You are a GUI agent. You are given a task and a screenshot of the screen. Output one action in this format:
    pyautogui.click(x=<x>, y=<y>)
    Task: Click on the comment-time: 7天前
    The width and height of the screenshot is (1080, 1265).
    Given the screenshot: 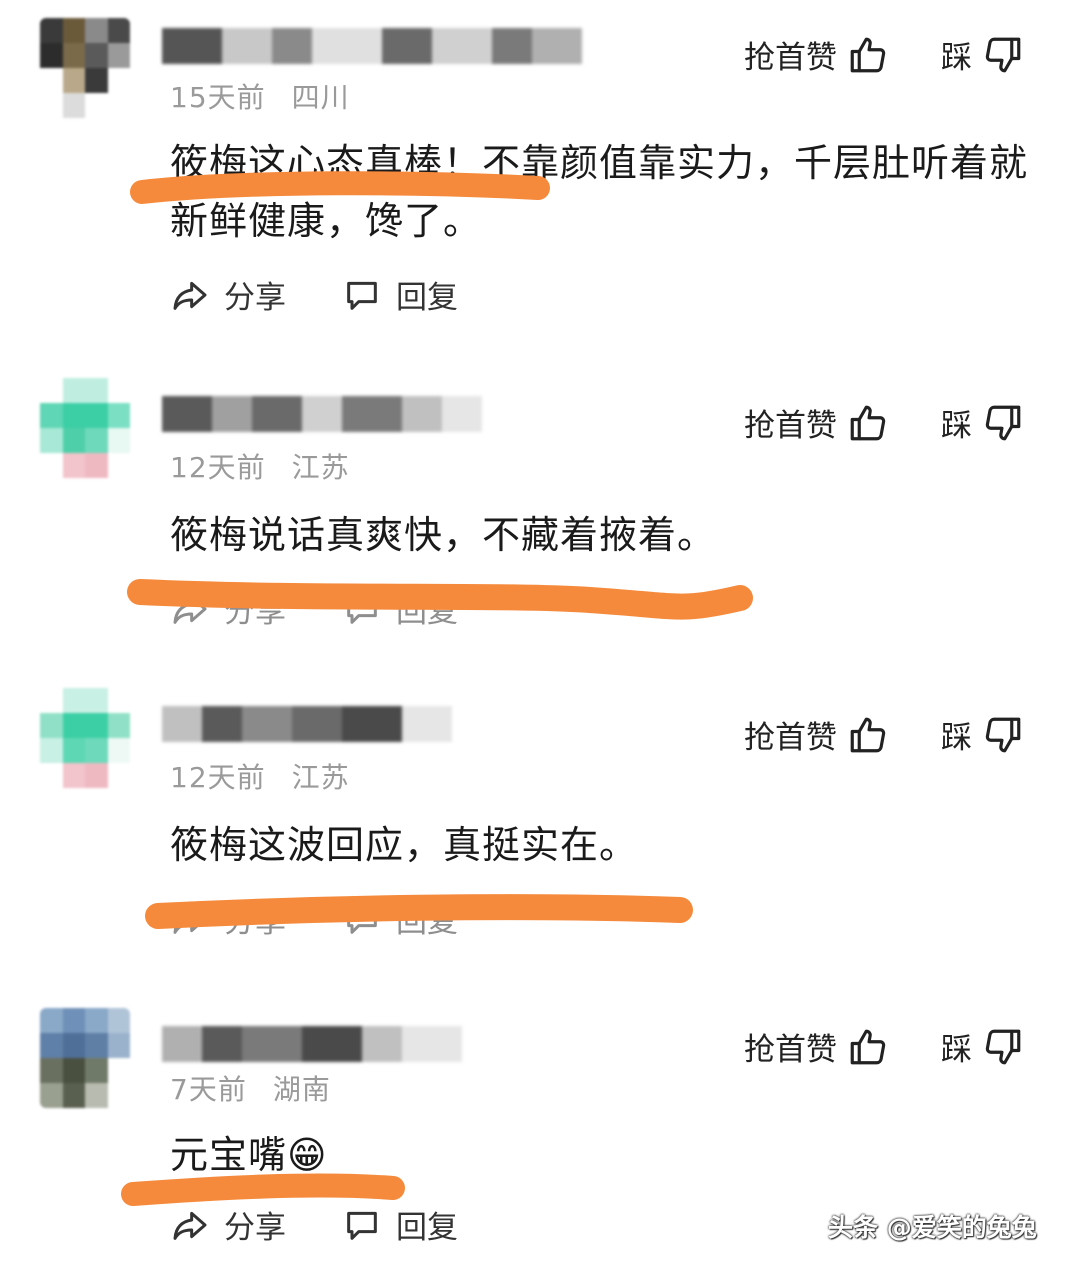 What is the action you would take?
    pyautogui.click(x=208, y=1089)
    